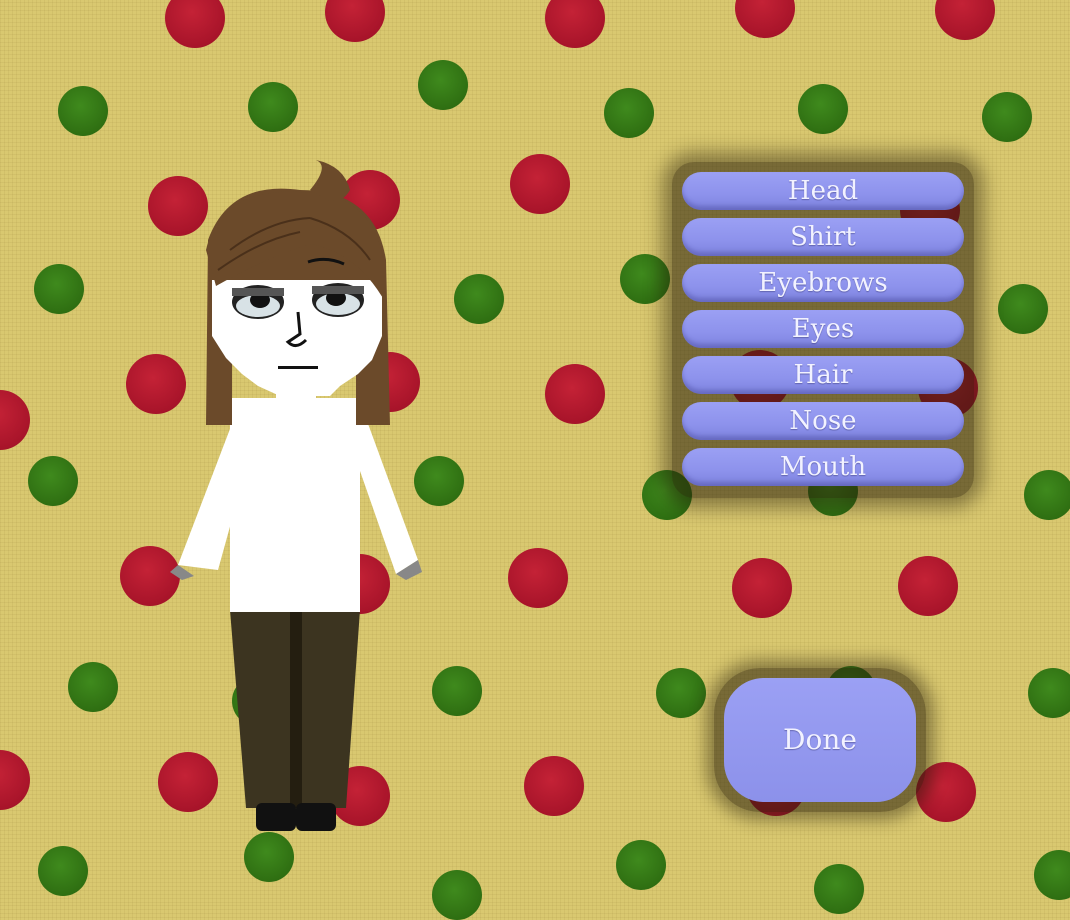 The height and width of the screenshot is (920, 1070). I want to click on avatar-mouth, so click(298, 367).